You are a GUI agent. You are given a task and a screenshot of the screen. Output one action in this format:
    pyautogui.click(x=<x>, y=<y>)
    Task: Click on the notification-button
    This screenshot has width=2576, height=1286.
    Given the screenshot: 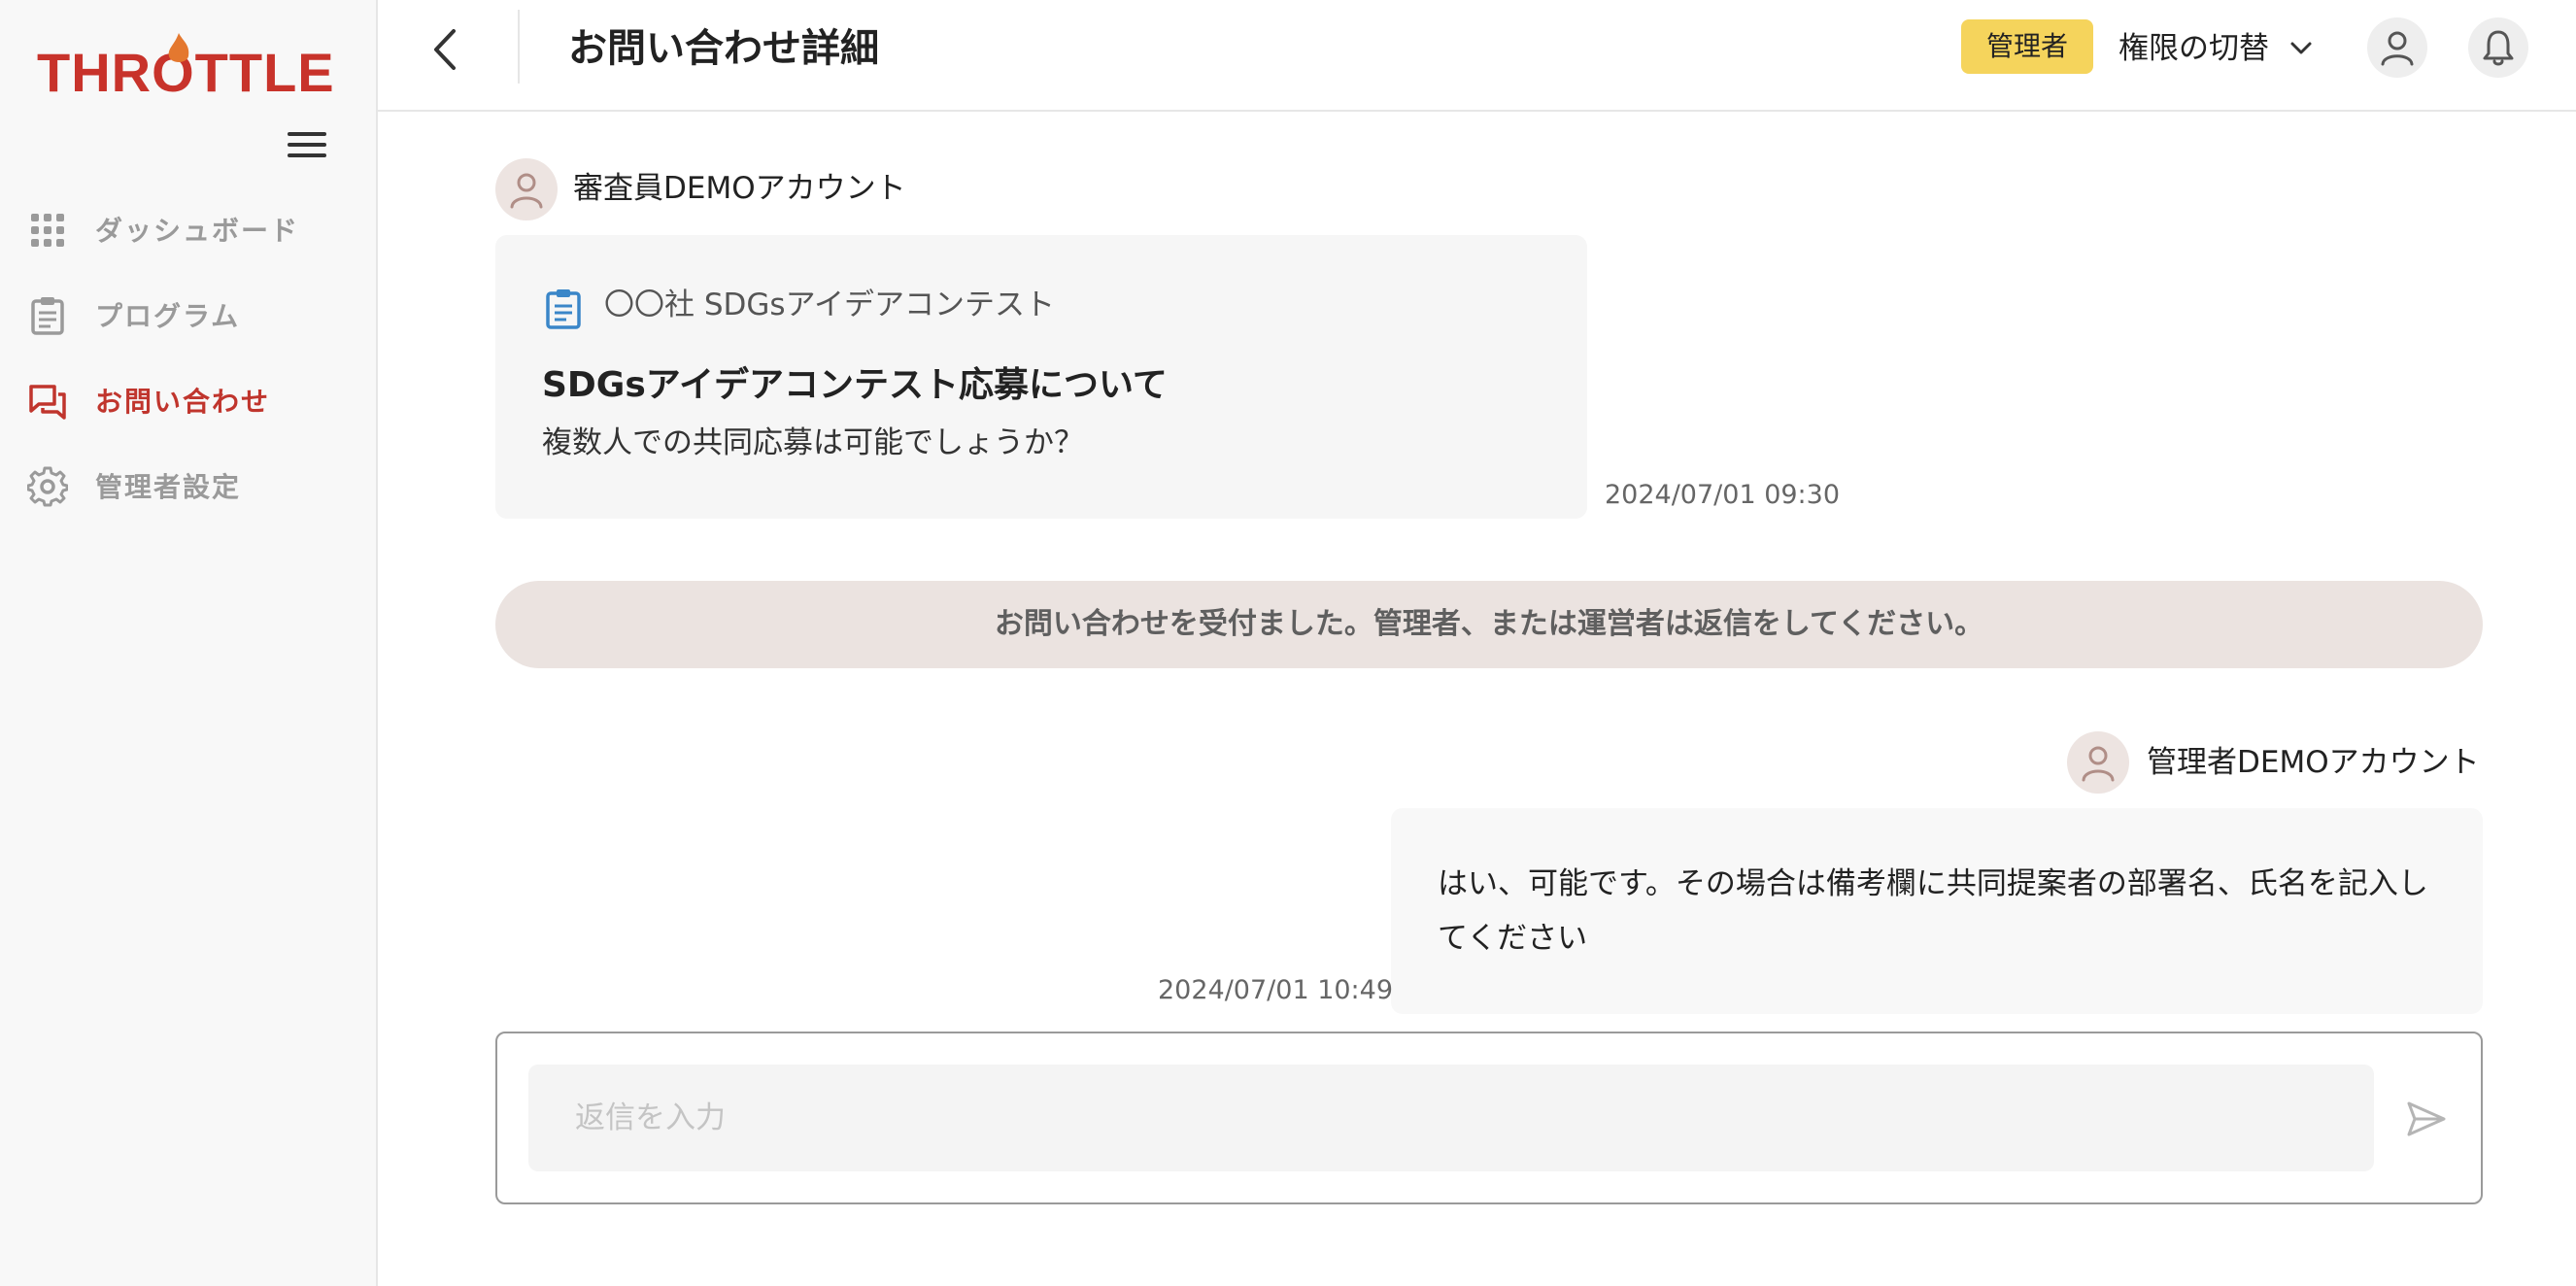 What is the action you would take?
    pyautogui.click(x=2498, y=47)
    